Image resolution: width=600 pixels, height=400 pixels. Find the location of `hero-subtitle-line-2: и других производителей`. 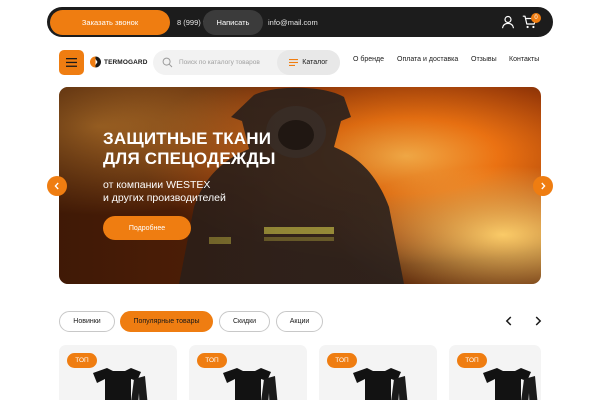

hero-subtitle-line-2: и других производителей is located at coordinates (164, 198).